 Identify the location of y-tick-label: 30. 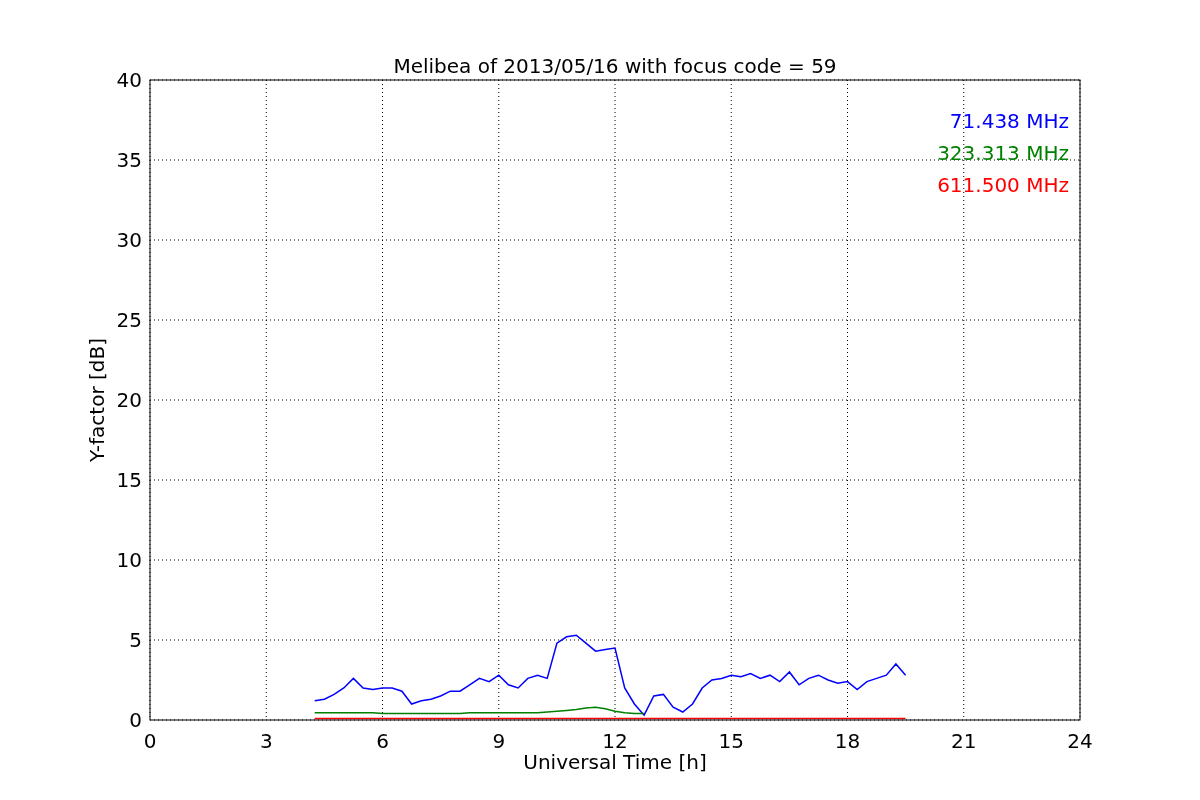
(129, 240).